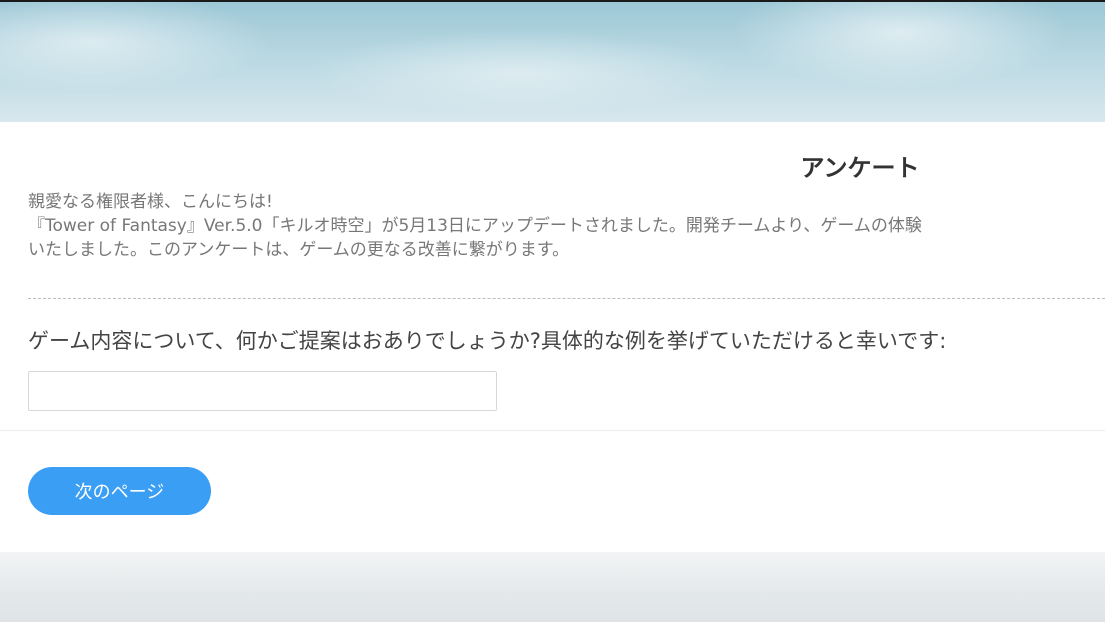  Describe the element at coordinates (860, 168) in the screenshot. I see `survey-title: アンケート` at that location.